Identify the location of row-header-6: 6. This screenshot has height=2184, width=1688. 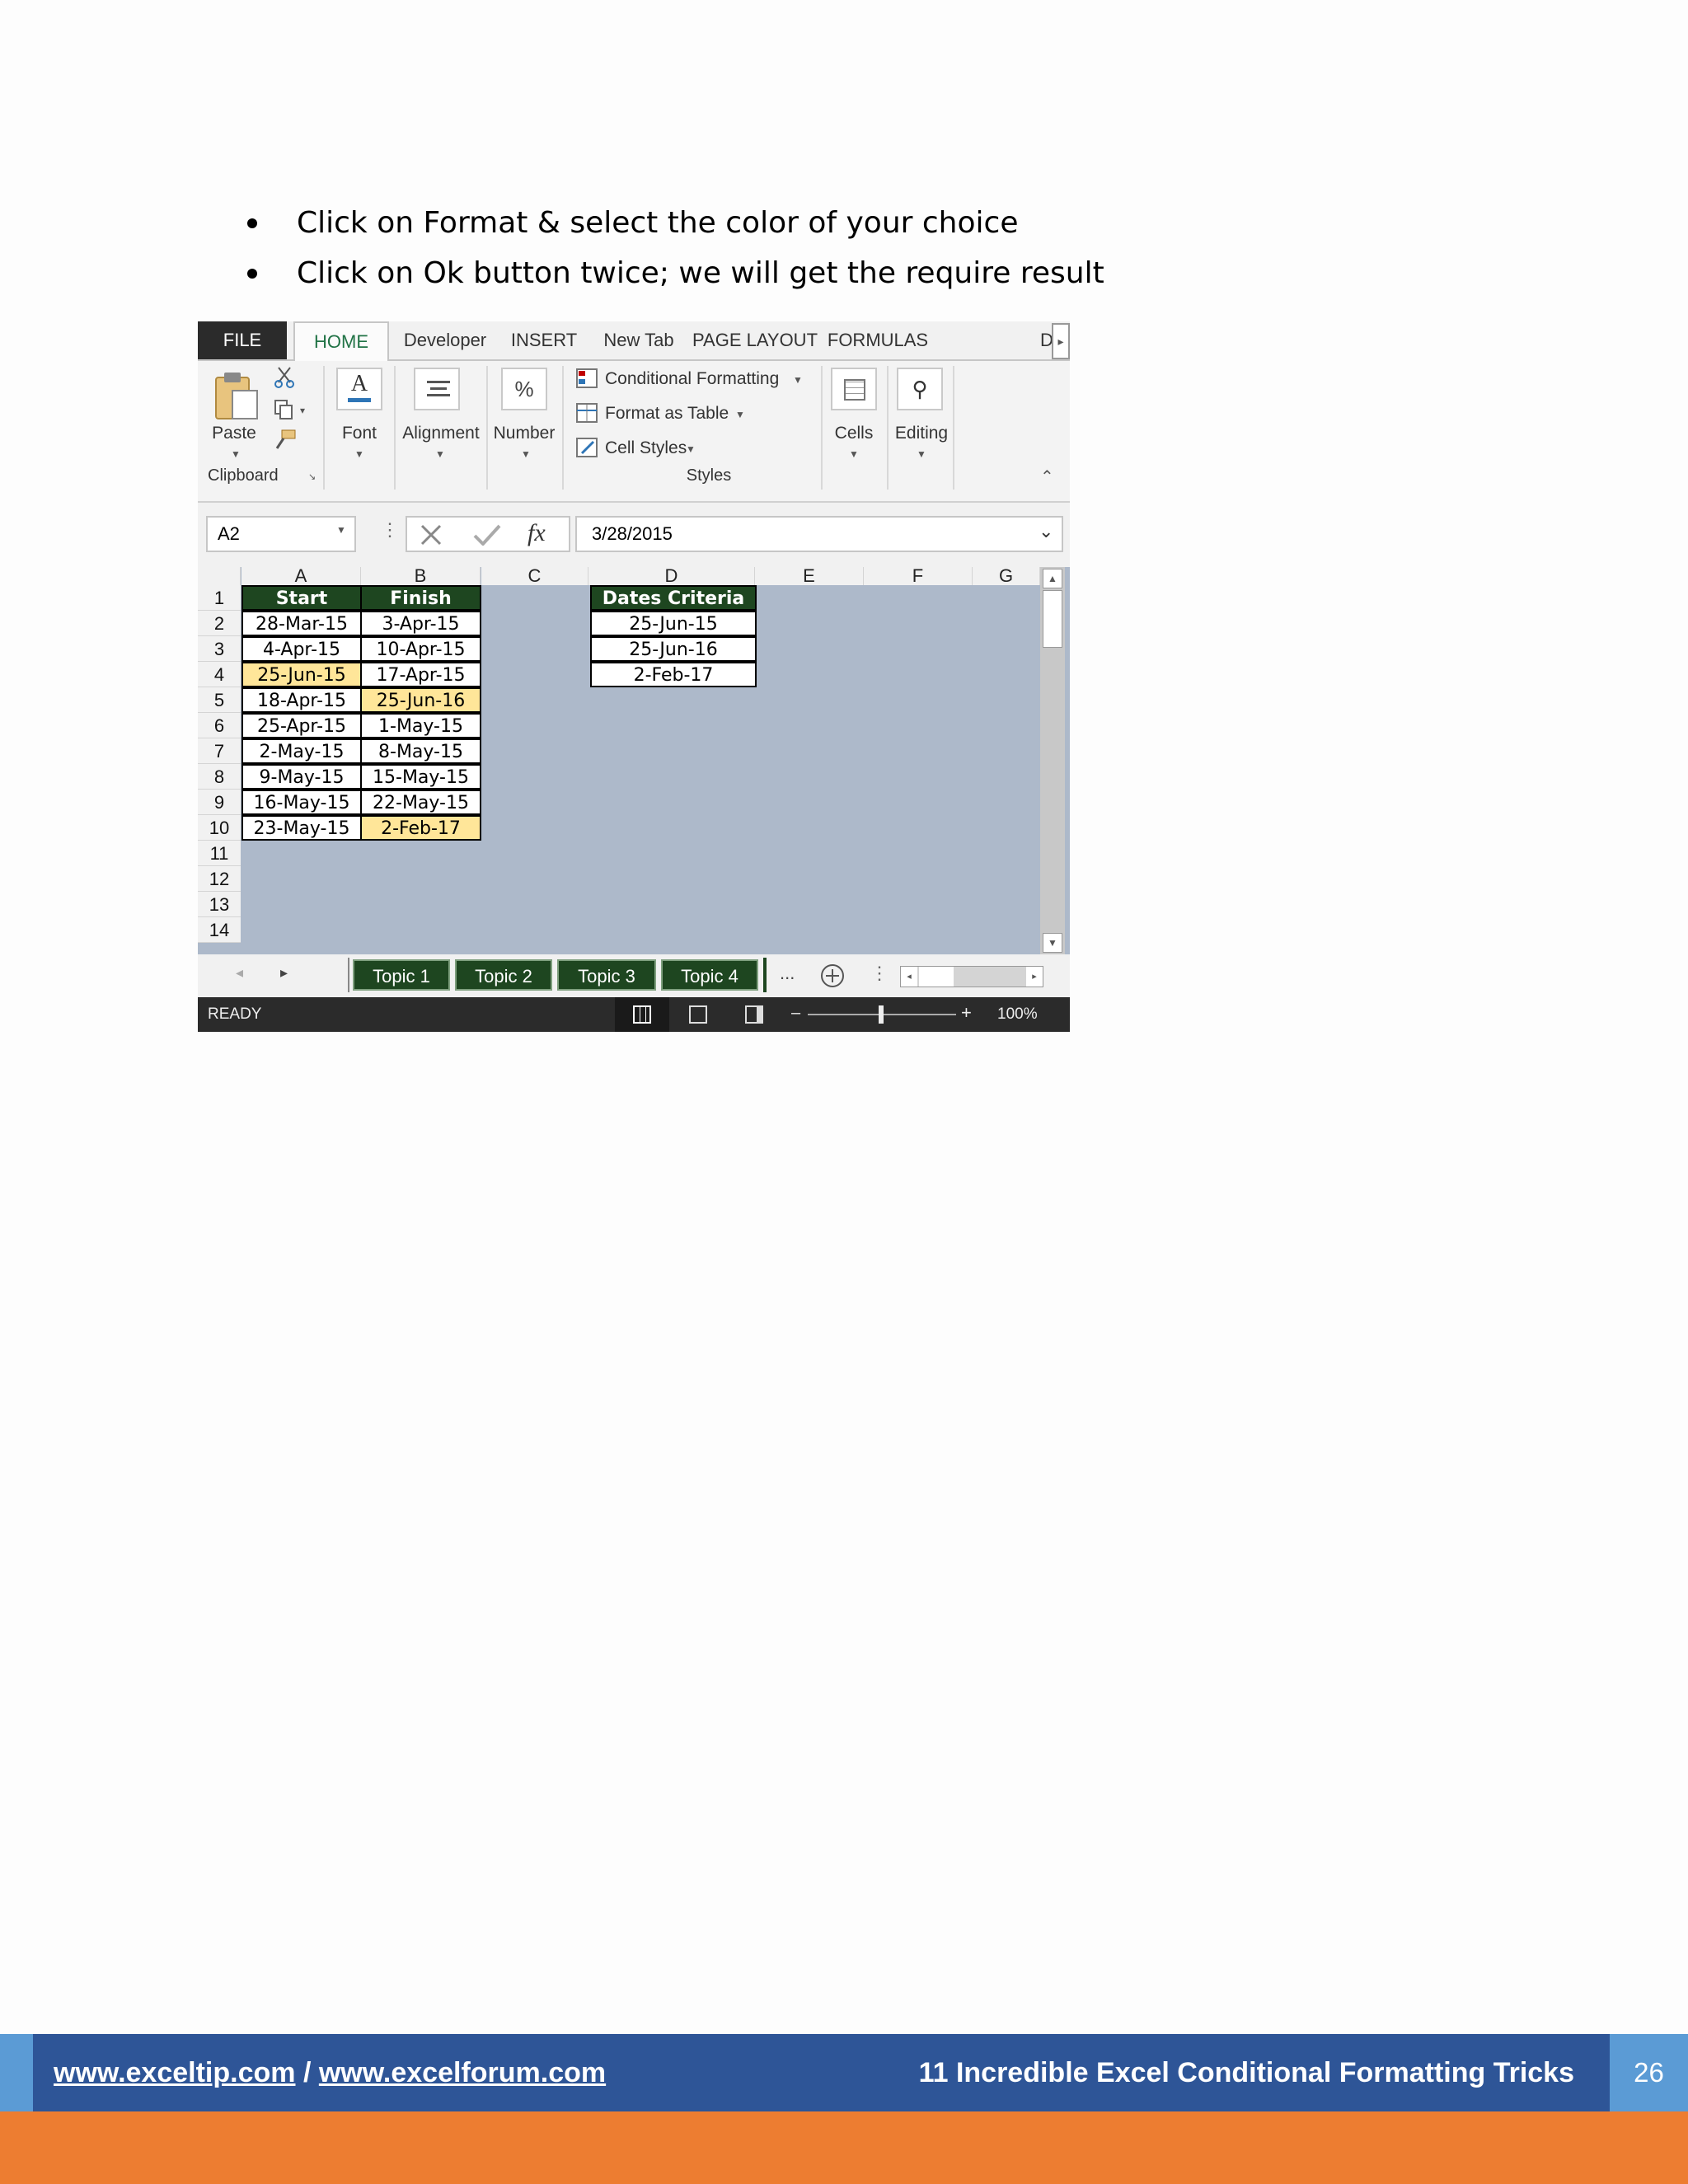
(219, 725).